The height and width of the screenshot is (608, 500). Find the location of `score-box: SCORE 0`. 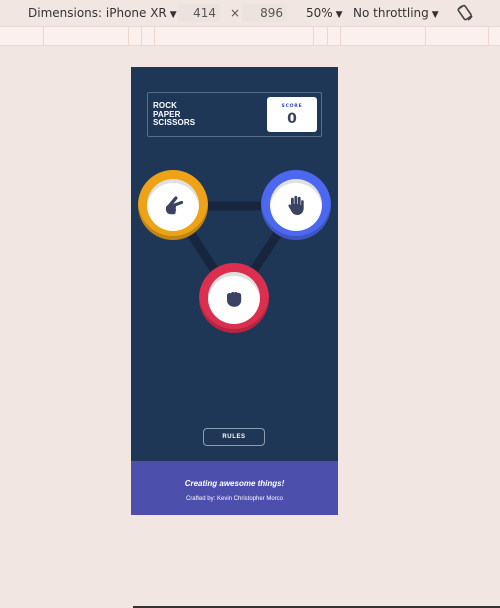

score-box: SCORE 0 is located at coordinates (292, 114).